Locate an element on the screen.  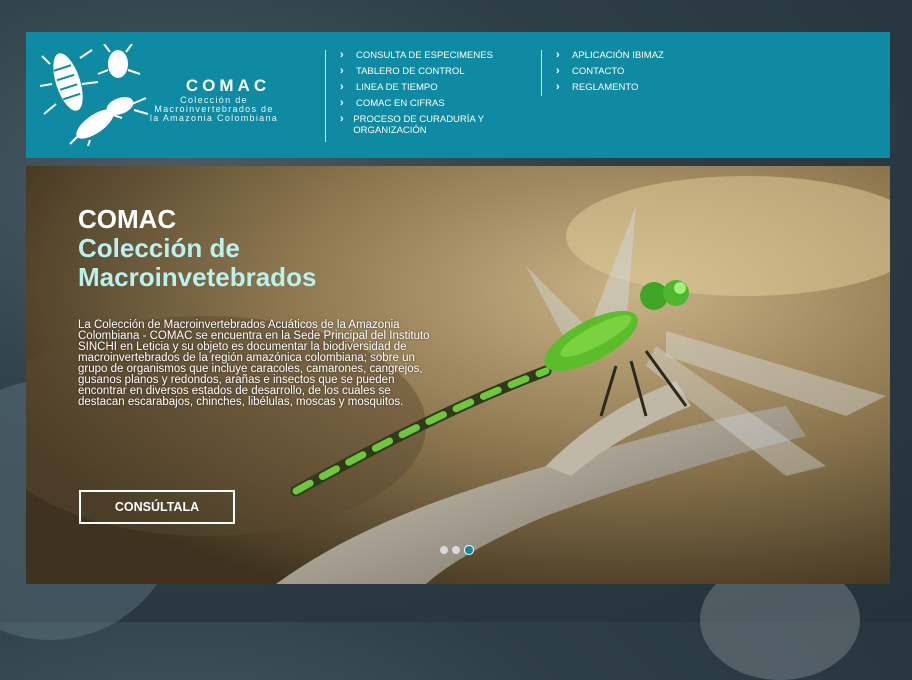
nav-item-tablero-control: › TABLERO DE CONTROL is located at coordinates (425, 71).